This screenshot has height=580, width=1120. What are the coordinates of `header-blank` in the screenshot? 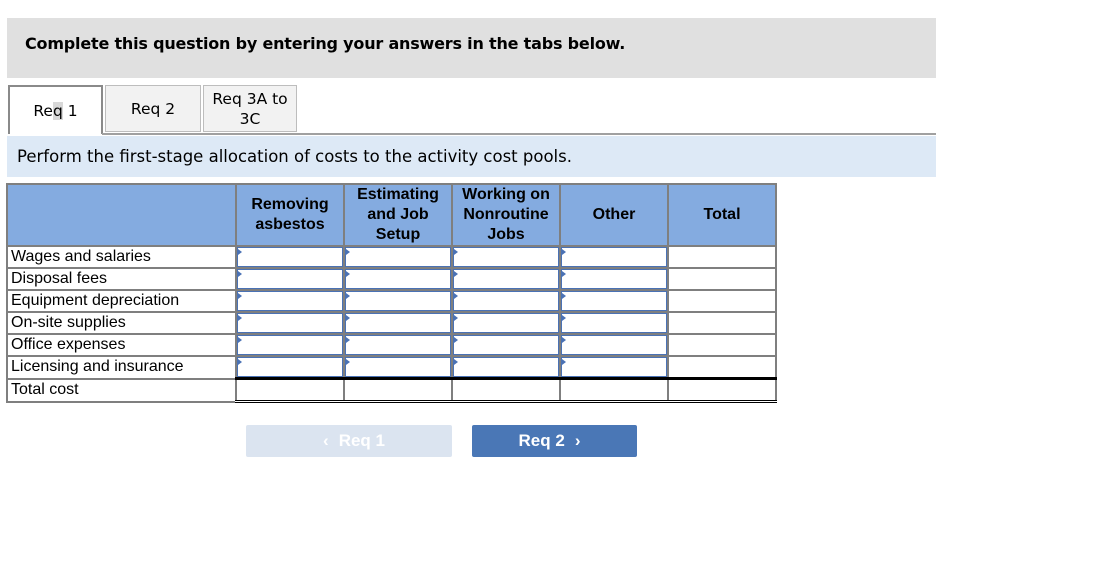 It's located at (121, 215).